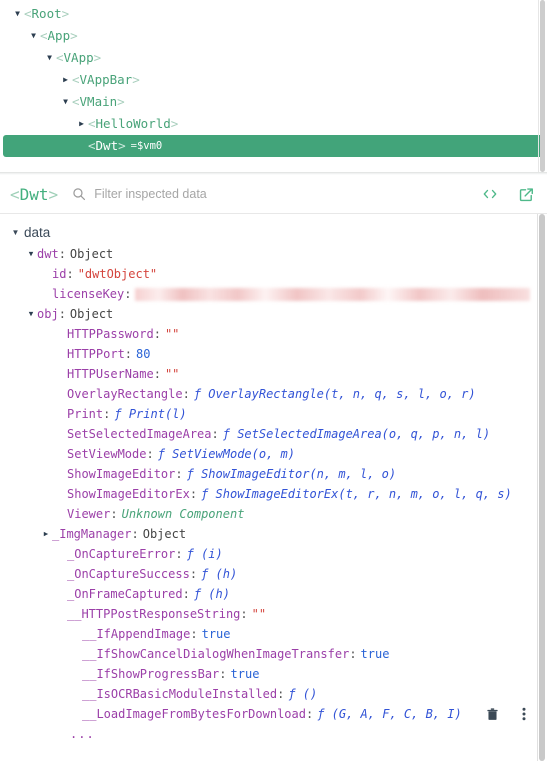 Image resolution: width=547 pixels, height=761 pixels. I want to click on property-value: ƒ Print(l), so click(150, 414).